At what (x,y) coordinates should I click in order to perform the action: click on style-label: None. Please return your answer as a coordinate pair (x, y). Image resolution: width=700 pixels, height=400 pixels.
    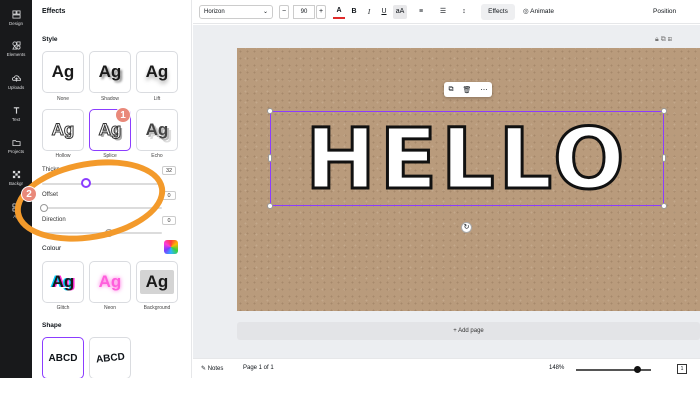
    Looking at the image, I should click on (63, 99).